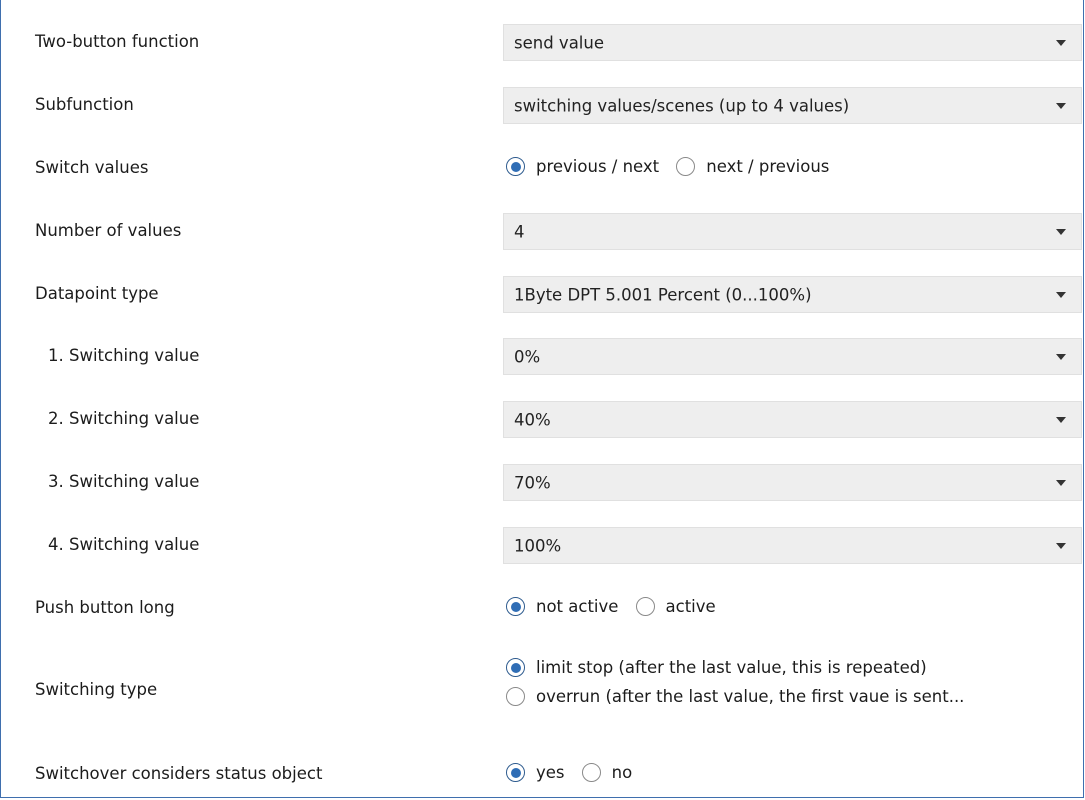  I want to click on push-button-long-option-active: active, so click(675, 606).